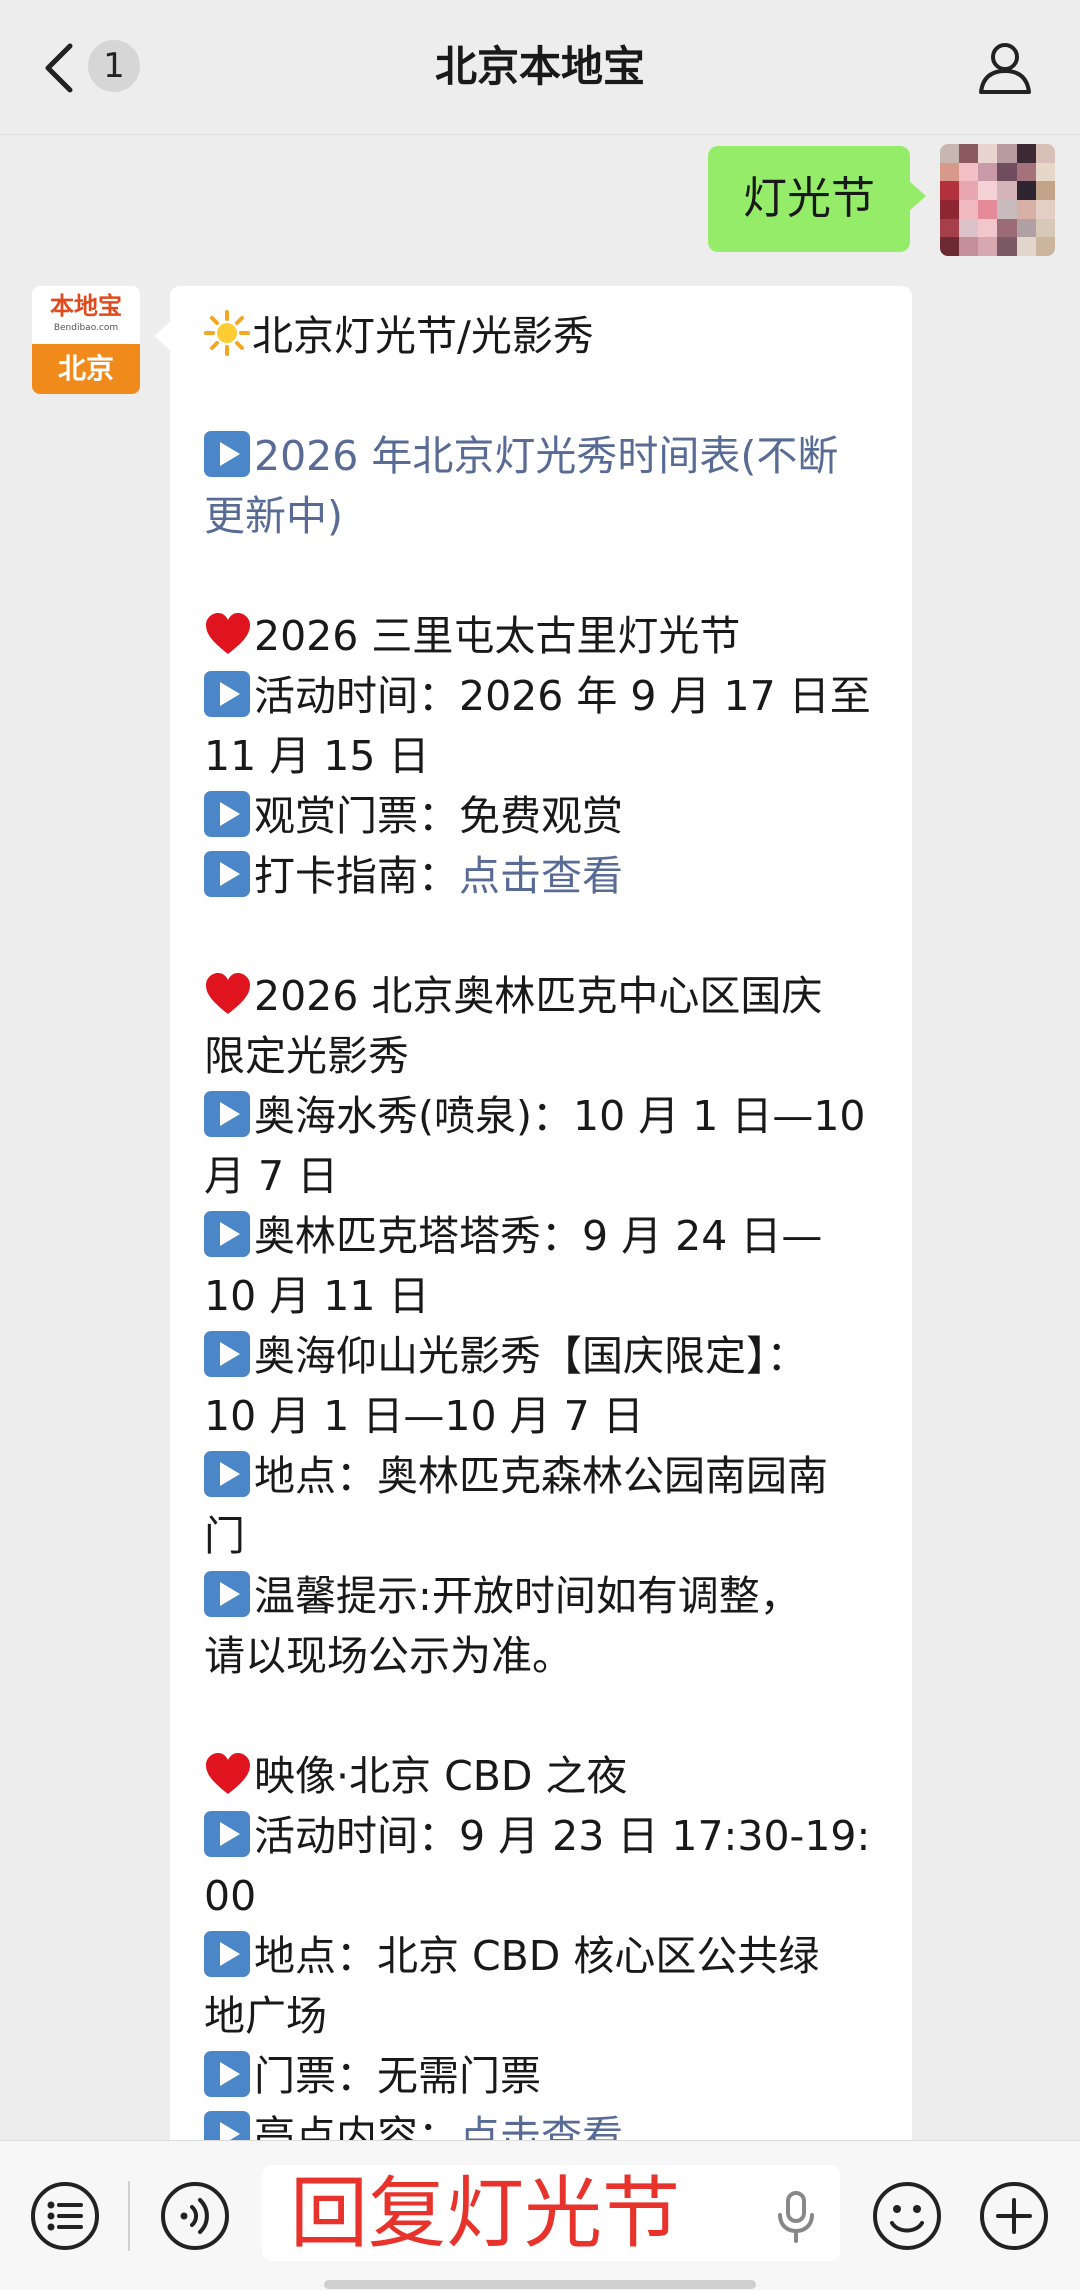  I want to click on bar-divider, so click(129, 2216).